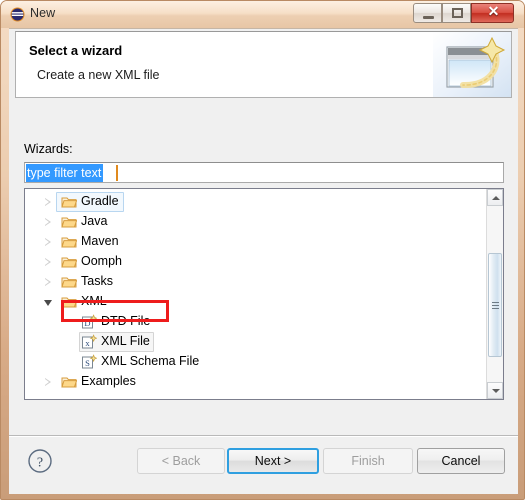 The image size is (525, 500). Describe the element at coordinates (43, 13) in the screenshot. I see `window-title: New` at that location.